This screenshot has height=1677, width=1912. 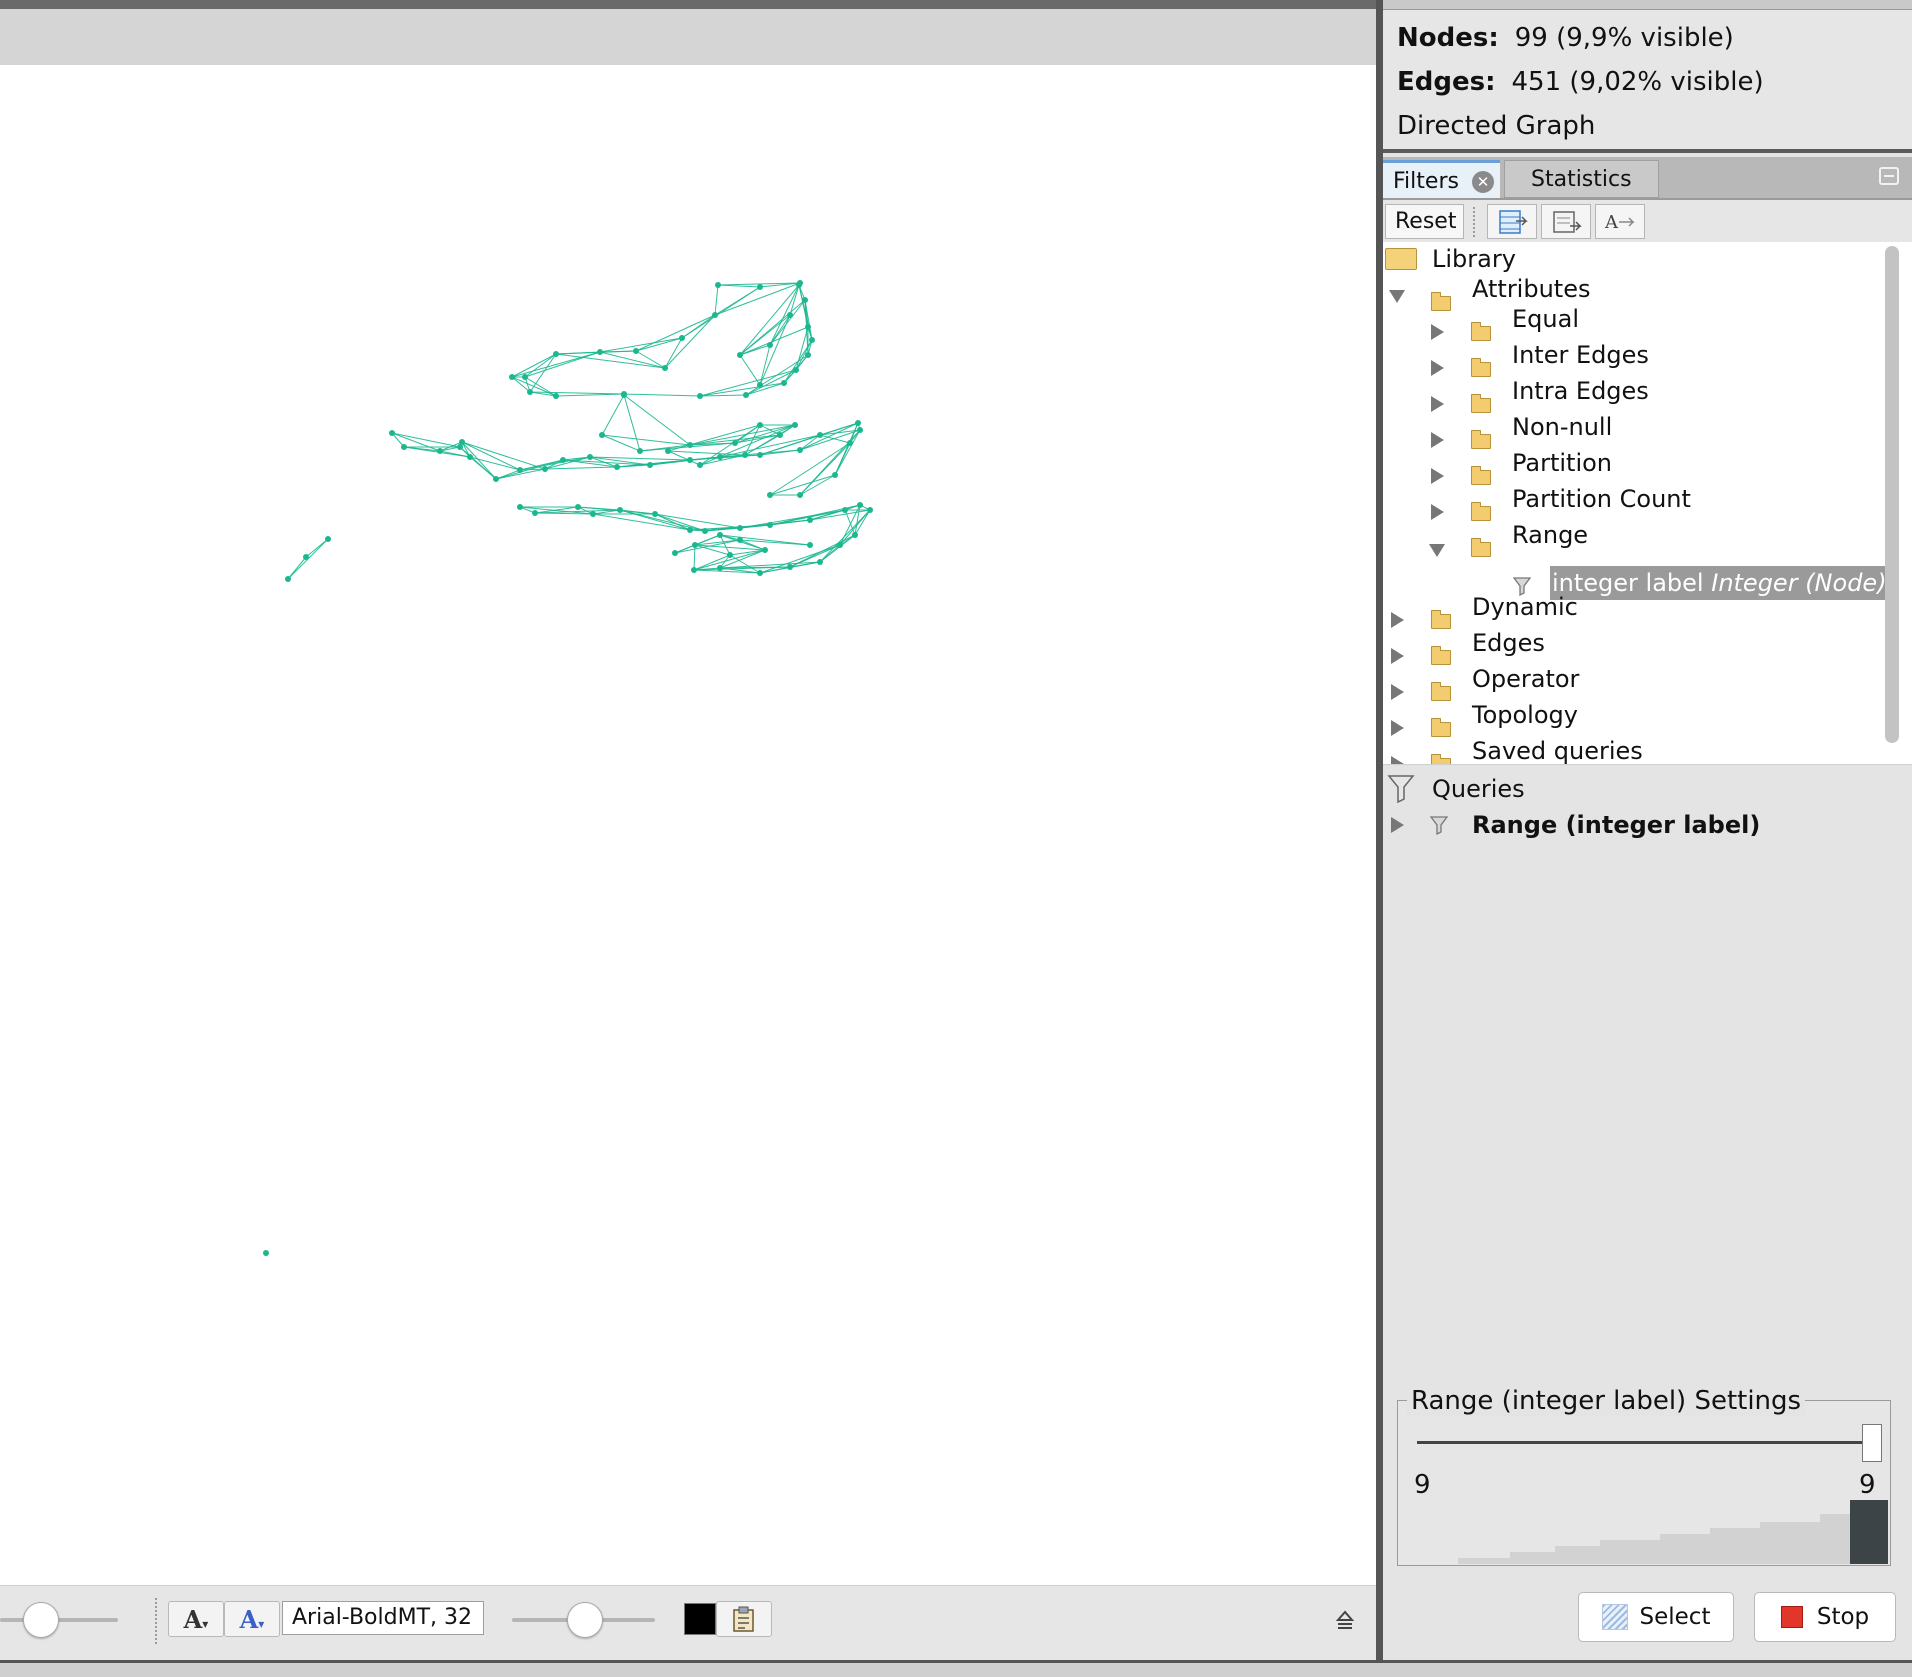 What do you see at coordinates (1566, 221) in the screenshot?
I see `save-filter-button` at bounding box center [1566, 221].